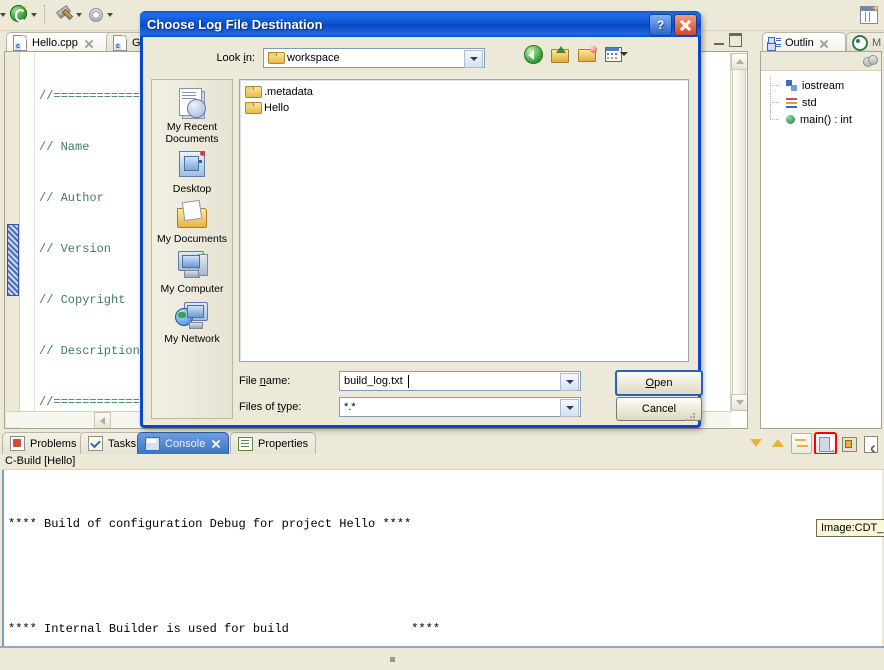 The image size is (884, 670). I want to click on outline-item-main: main() : int, so click(821, 119).